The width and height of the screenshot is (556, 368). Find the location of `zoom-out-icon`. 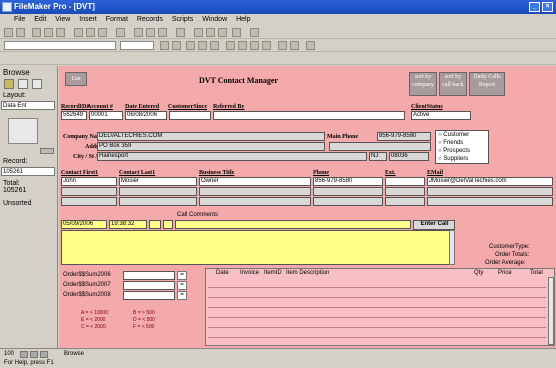

zoom-out-icon is located at coordinates (24, 354).